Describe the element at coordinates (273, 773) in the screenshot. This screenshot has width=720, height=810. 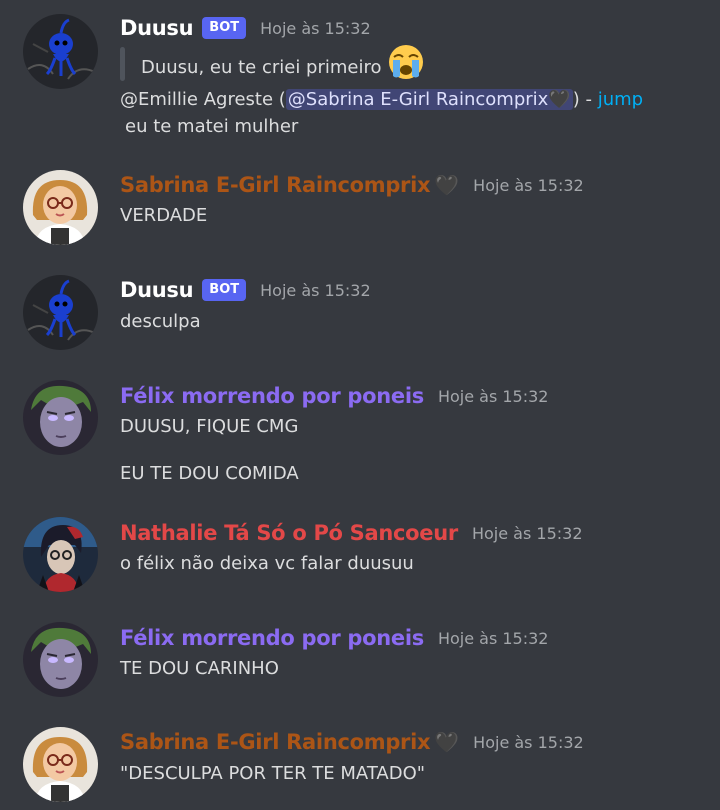
I see `message-content: "DESCULPA POR TER TE MATADO"` at that location.